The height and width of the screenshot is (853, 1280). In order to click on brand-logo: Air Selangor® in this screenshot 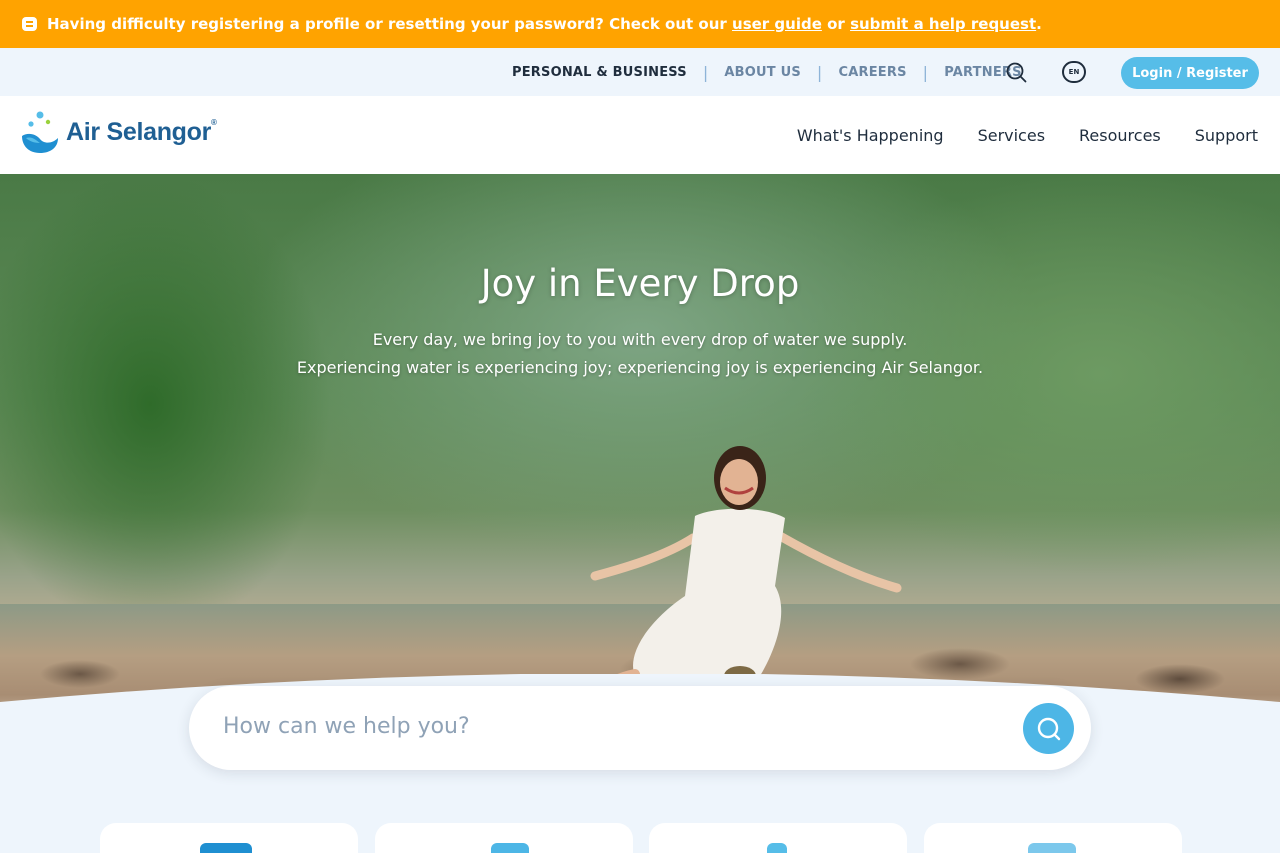, I will do `click(118, 132)`.